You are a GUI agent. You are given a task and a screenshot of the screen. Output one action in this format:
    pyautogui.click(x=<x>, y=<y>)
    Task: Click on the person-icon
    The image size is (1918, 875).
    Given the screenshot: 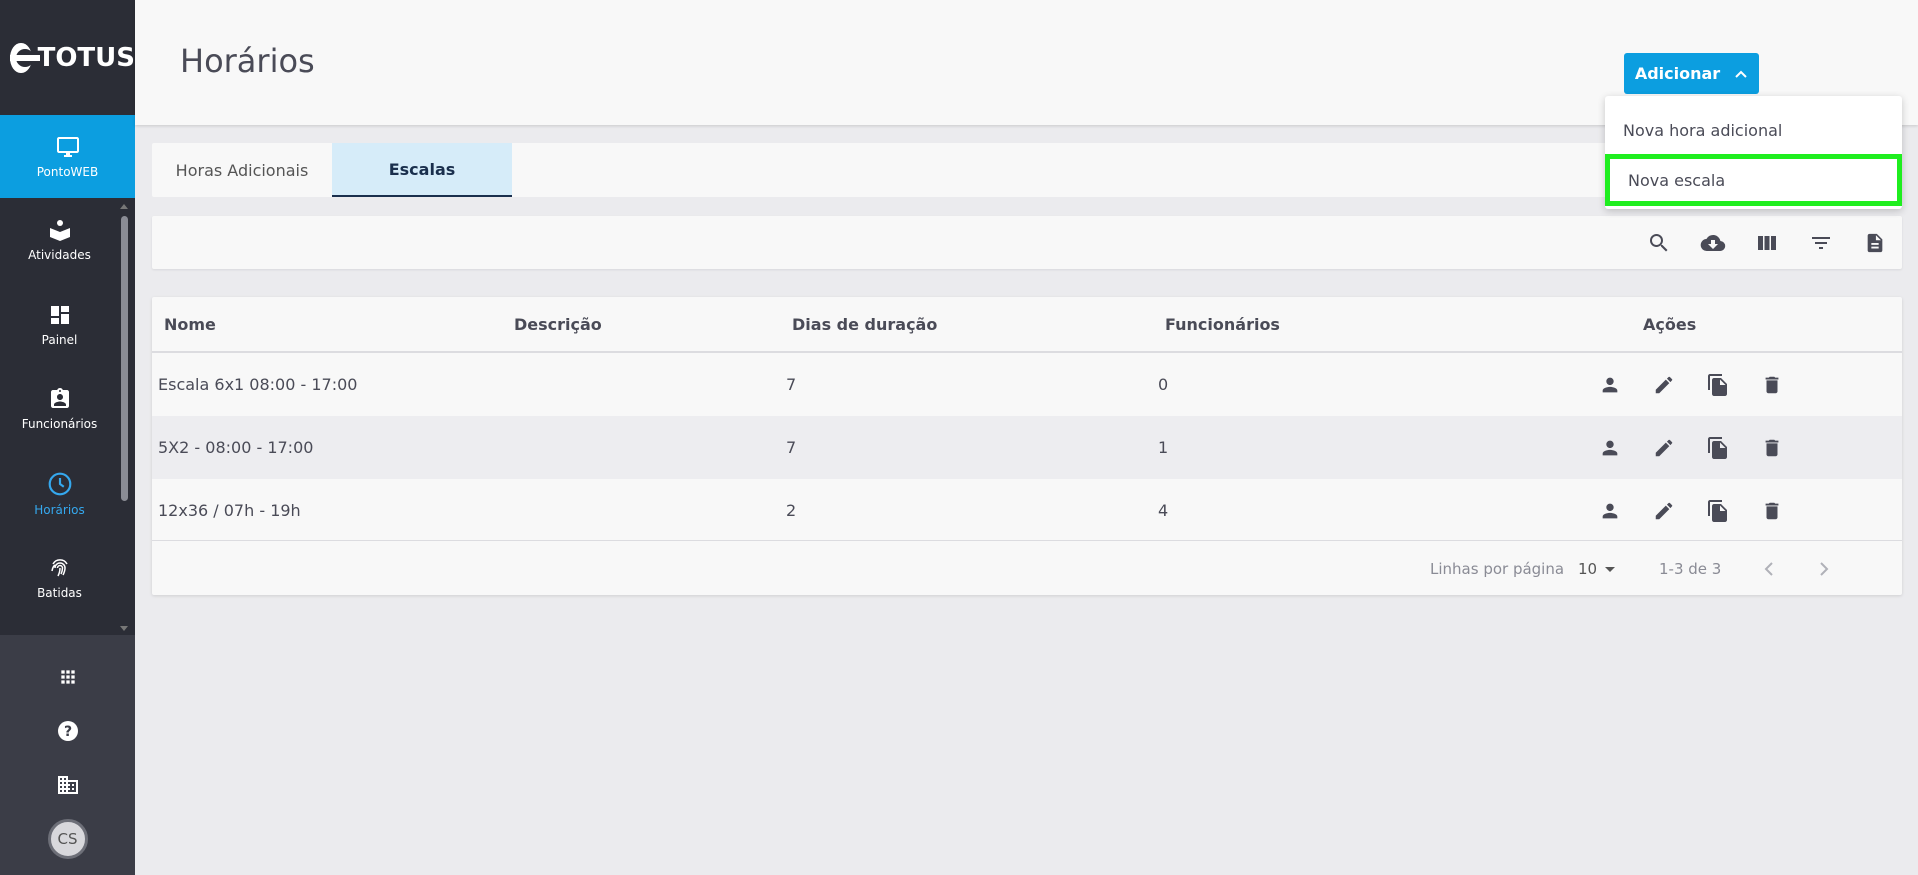 What is the action you would take?
    pyautogui.click(x=1610, y=448)
    